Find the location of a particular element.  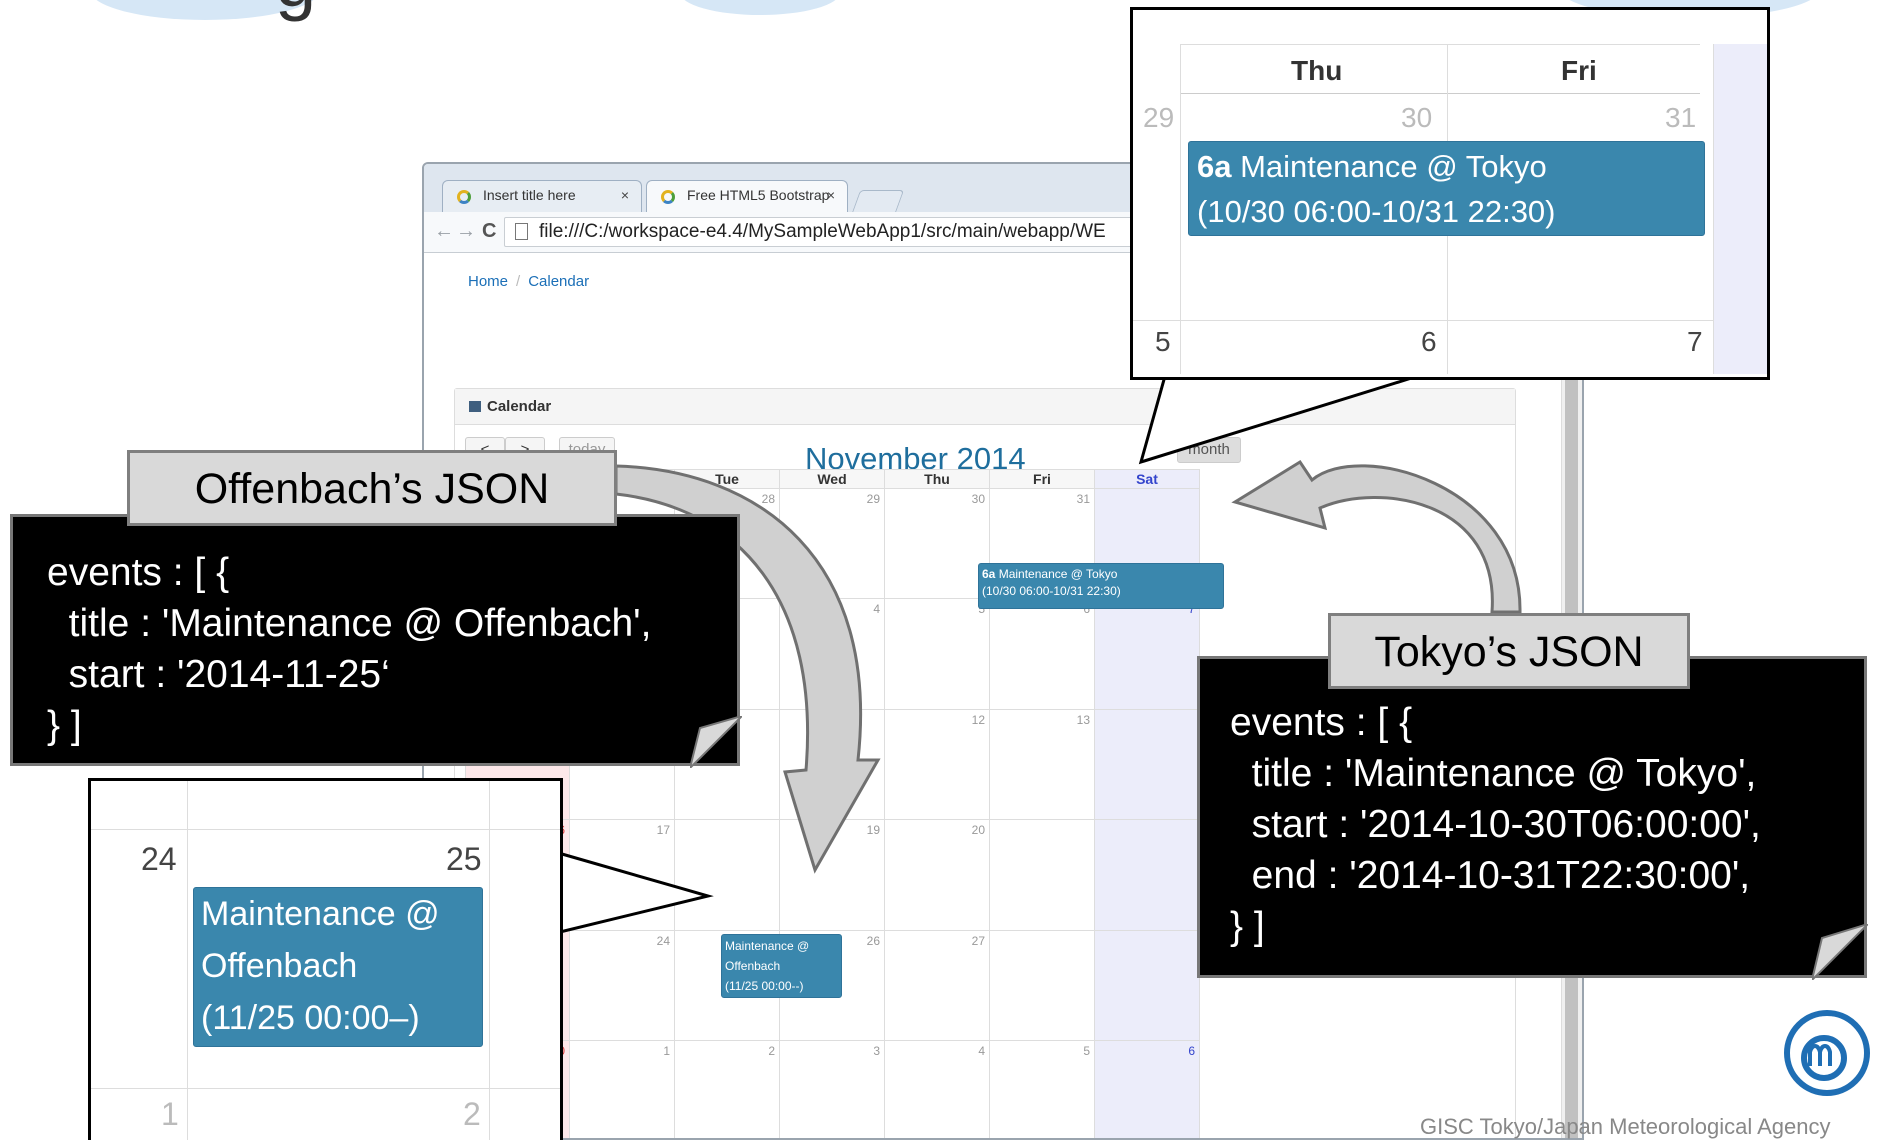

zoom-event-line: Maintenance @ is located at coordinates (320, 914).